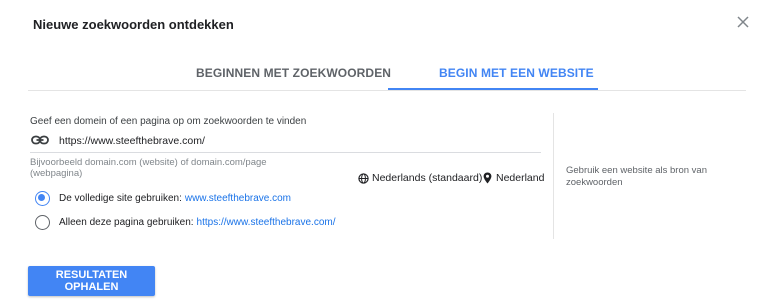 Image resolution: width=770 pixels, height=305 pixels. What do you see at coordinates (40, 140) in the screenshot?
I see `link-icon` at bounding box center [40, 140].